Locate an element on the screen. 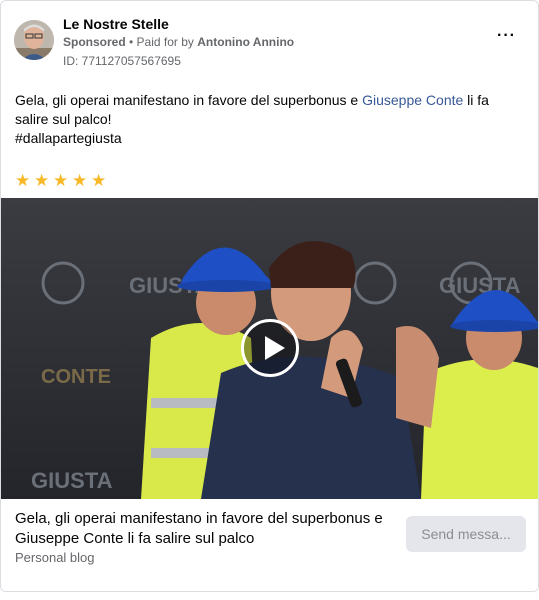  play-button is located at coordinates (270, 348).